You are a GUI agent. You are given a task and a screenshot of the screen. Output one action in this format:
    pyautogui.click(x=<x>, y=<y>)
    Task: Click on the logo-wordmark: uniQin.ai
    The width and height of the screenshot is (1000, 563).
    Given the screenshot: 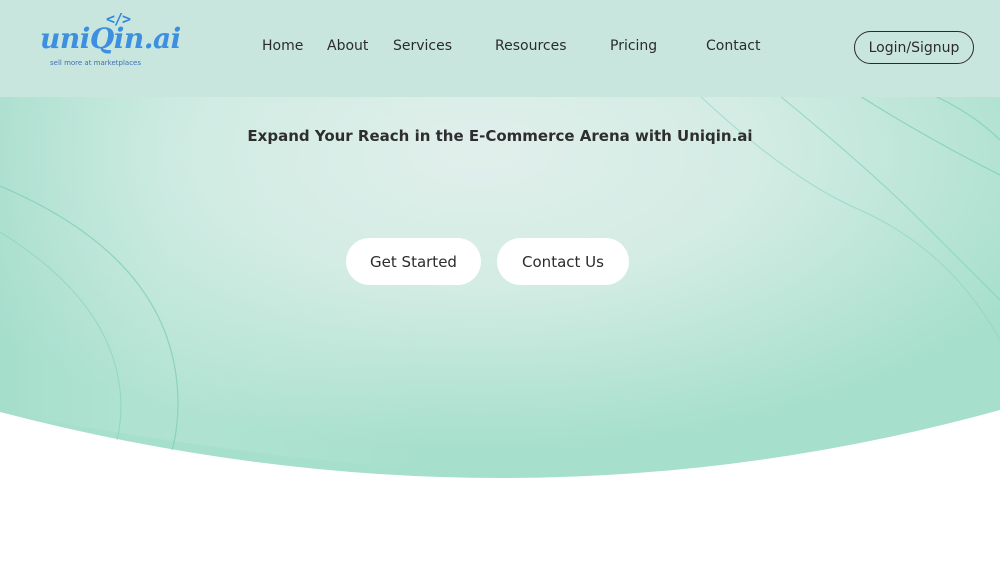 What is the action you would take?
    pyautogui.click(x=110, y=38)
    